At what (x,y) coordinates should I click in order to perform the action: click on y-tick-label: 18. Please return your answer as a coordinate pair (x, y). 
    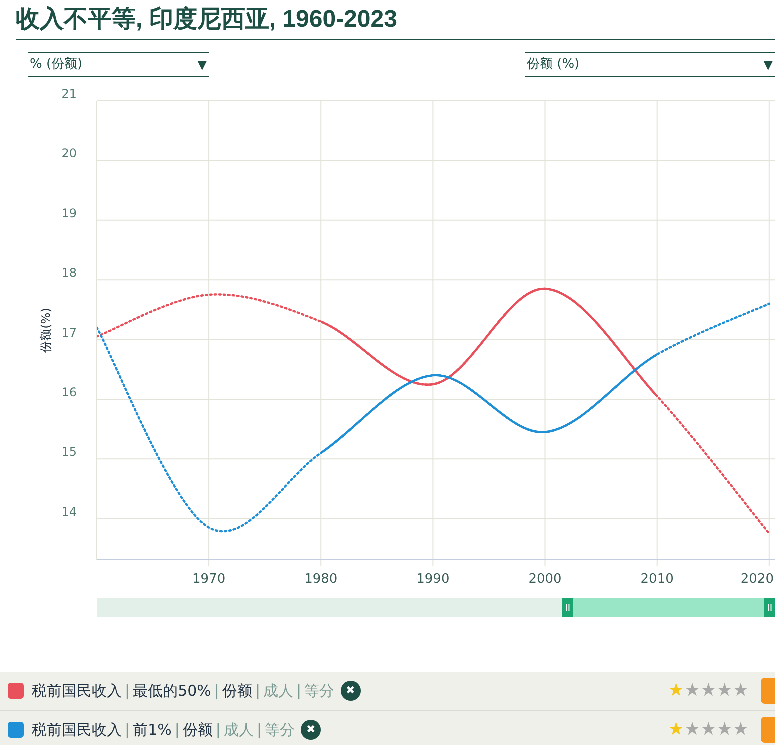
    Looking at the image, I should click on (69, 273).